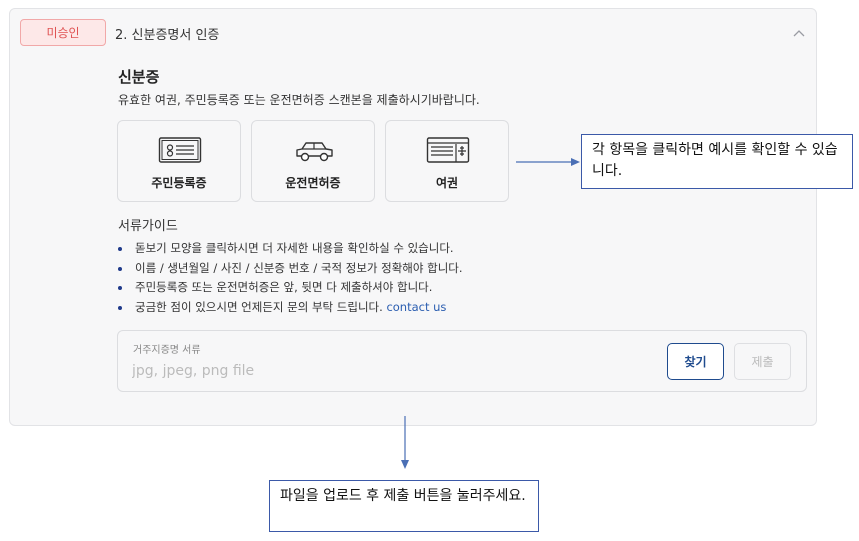 The image size is (859, 541). I want to click on passport-icon, so click(448, 150).